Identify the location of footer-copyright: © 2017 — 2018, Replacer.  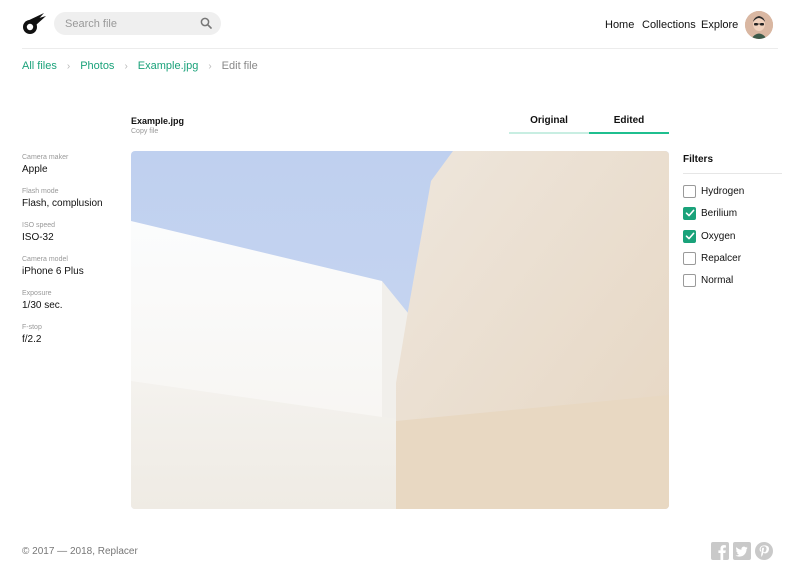
(80, 551).